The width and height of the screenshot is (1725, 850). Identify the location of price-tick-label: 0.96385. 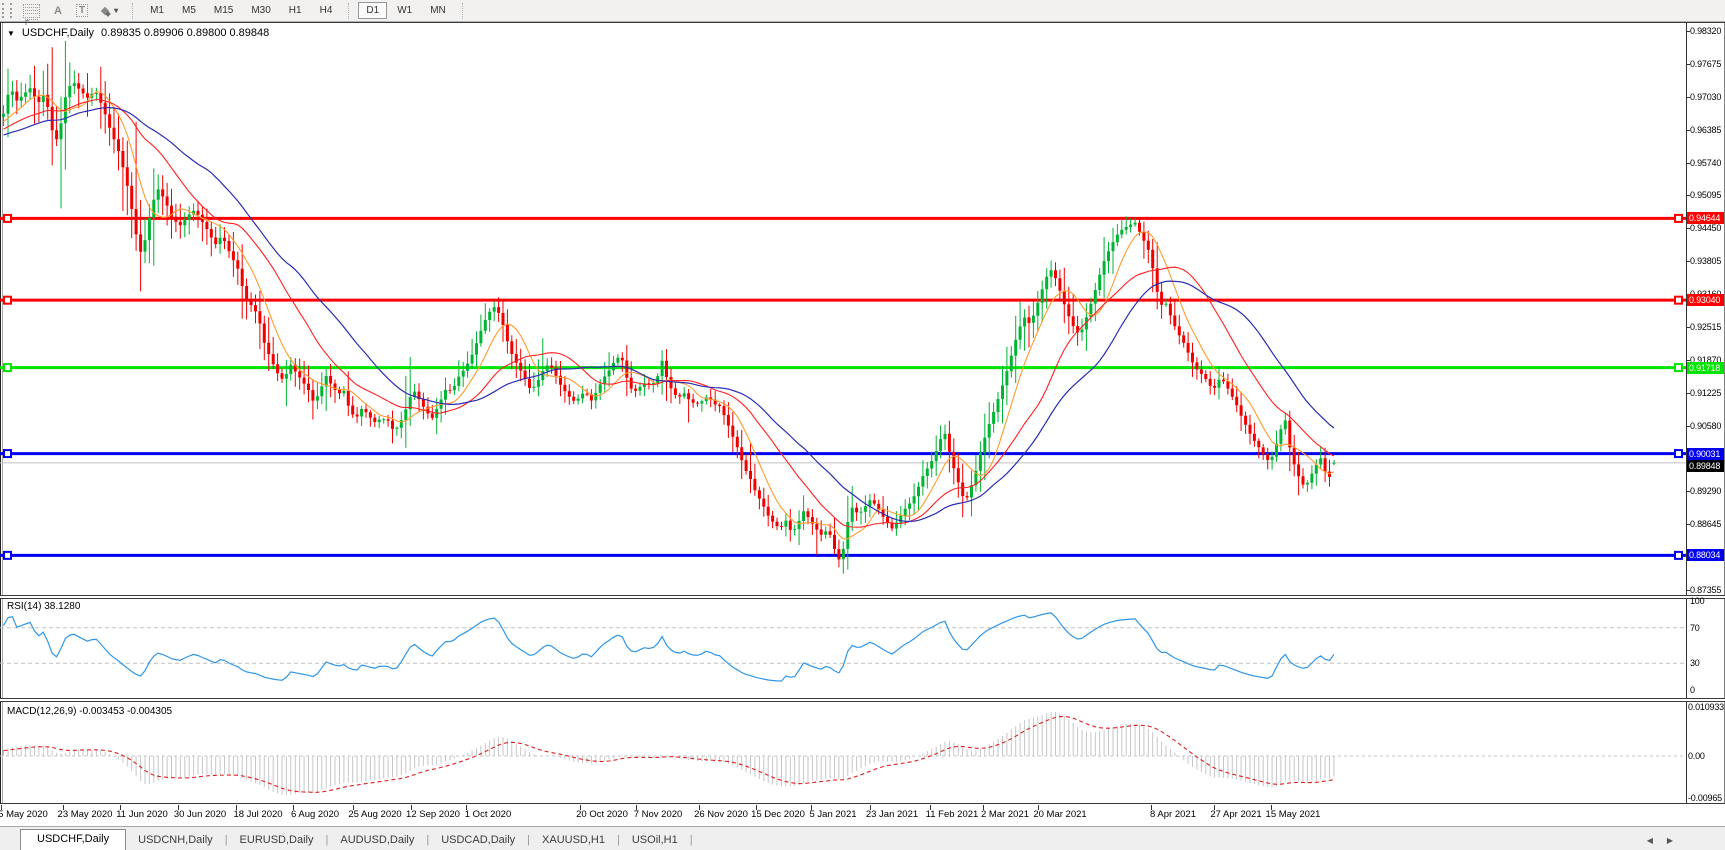
(1706, 130).